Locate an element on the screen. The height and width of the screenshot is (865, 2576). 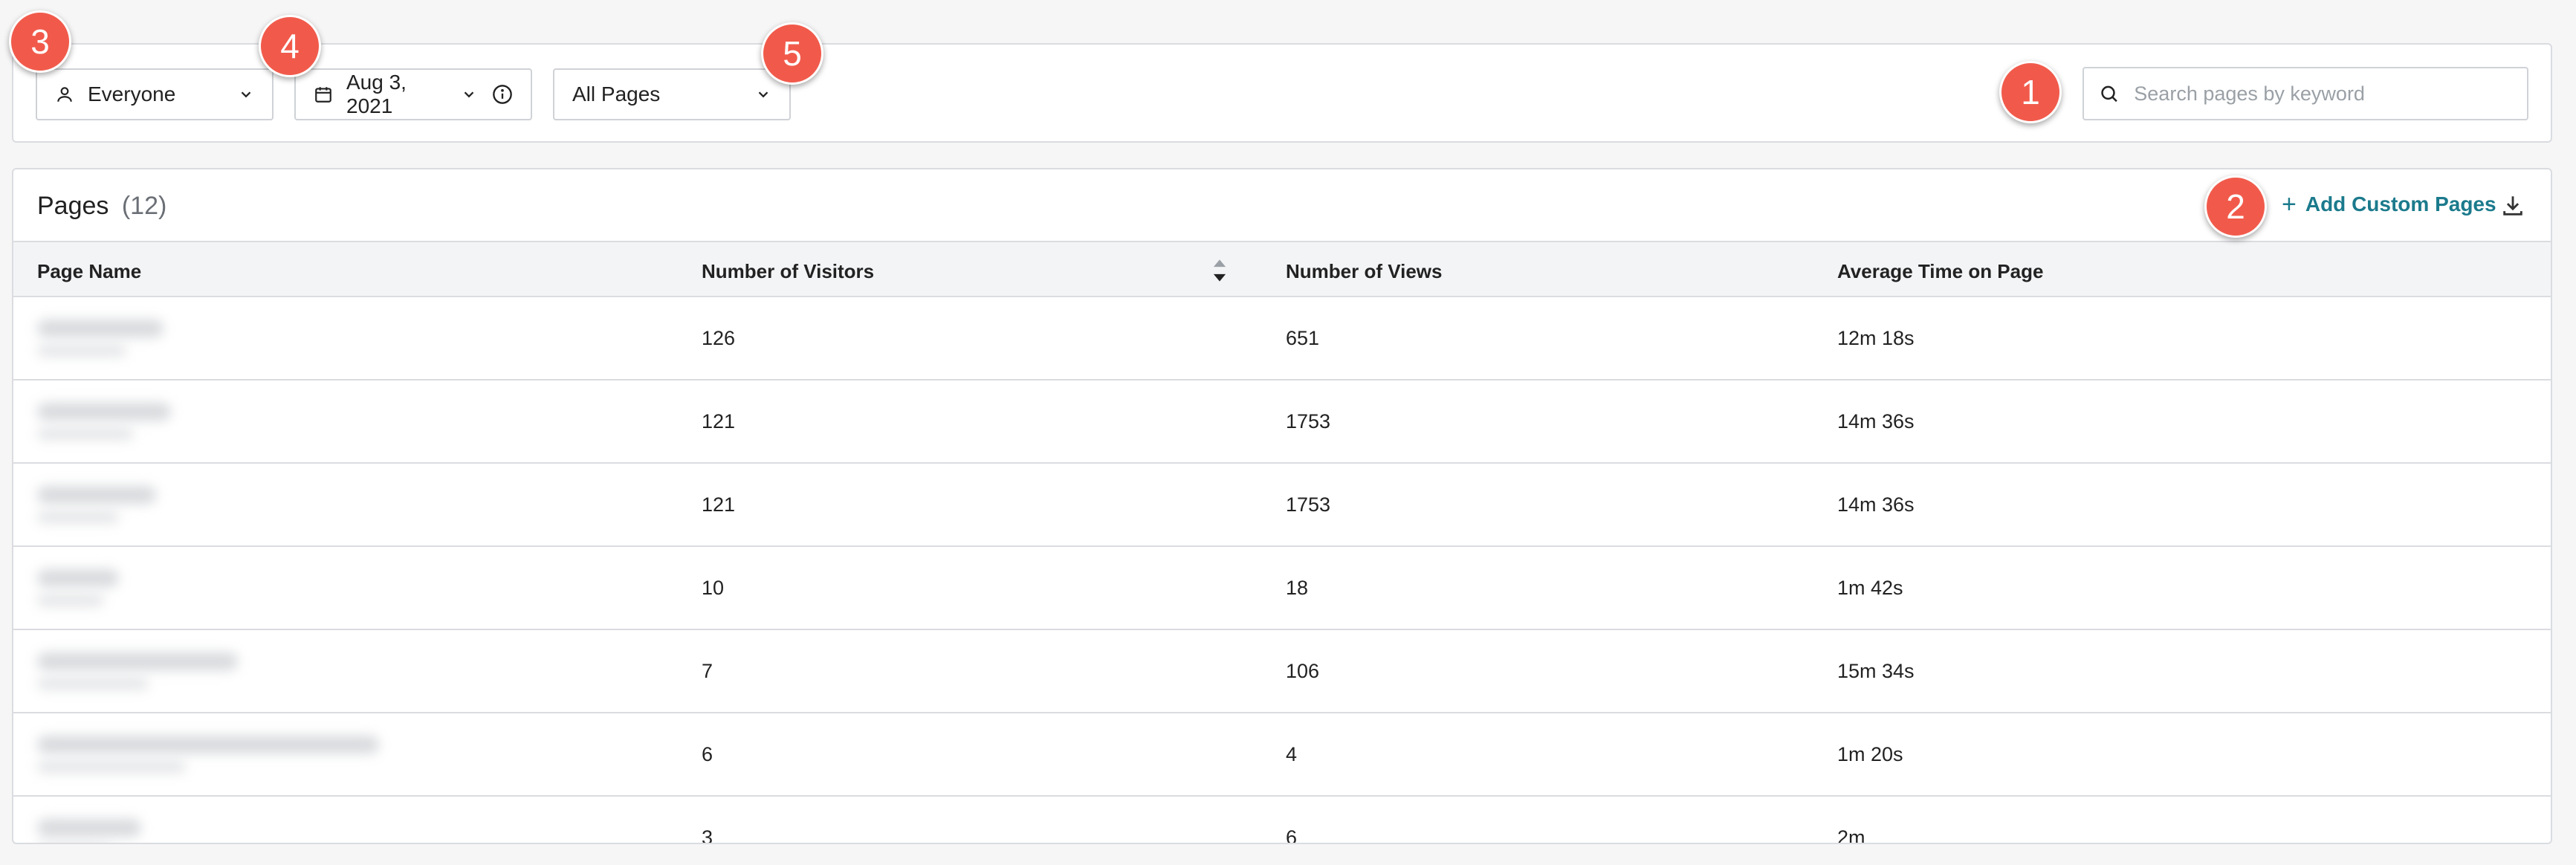
search-input is located at coordinates (2322, 93).